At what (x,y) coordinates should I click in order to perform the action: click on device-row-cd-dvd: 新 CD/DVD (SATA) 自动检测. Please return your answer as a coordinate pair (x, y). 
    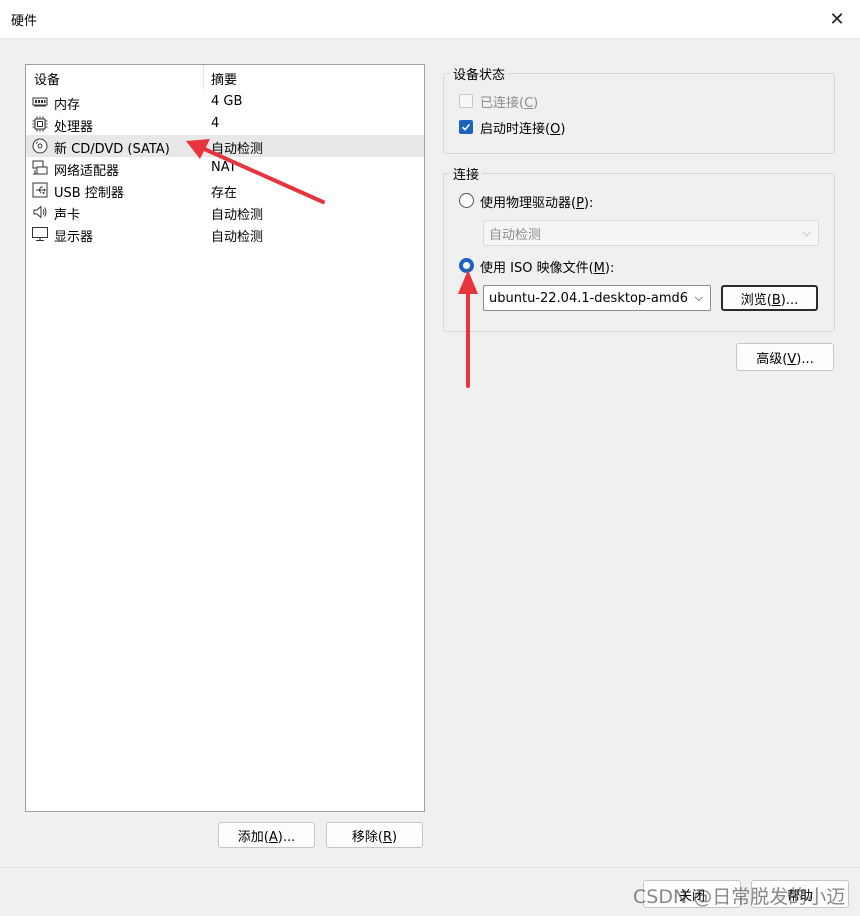
    Looking at the image, I should click on (225, 146).